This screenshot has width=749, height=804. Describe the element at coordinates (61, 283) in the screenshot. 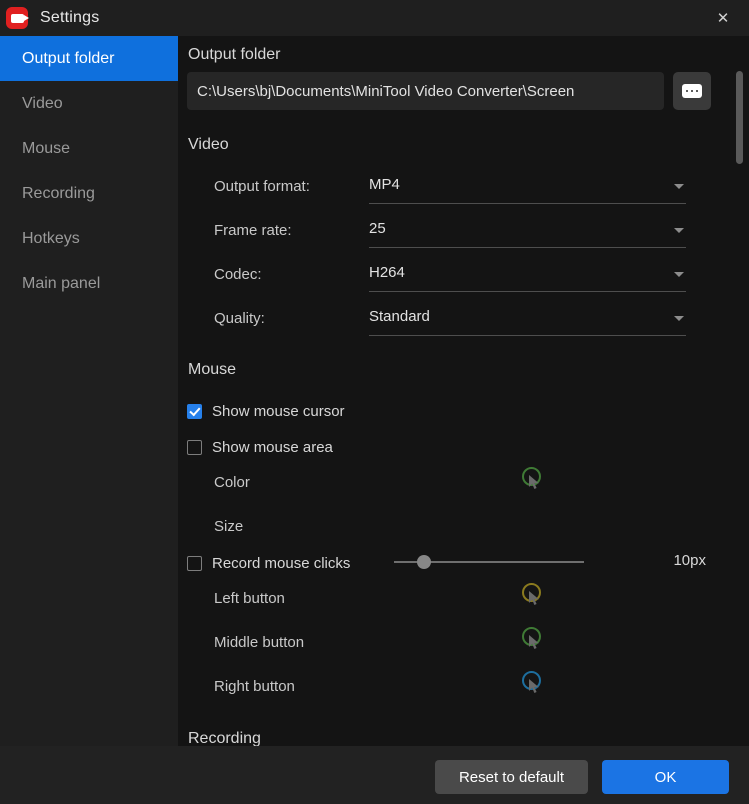

I see `sidebar-item-label: Main panel` at that location.